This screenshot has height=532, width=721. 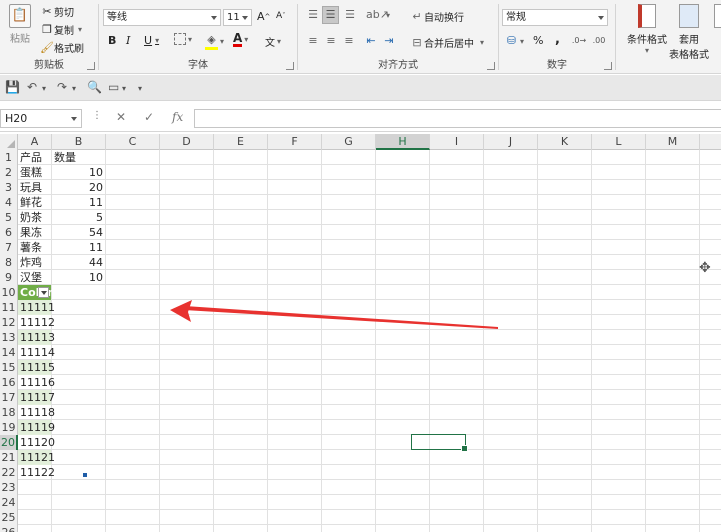 I want to click on cell-h24, so click(x=403, y=502).